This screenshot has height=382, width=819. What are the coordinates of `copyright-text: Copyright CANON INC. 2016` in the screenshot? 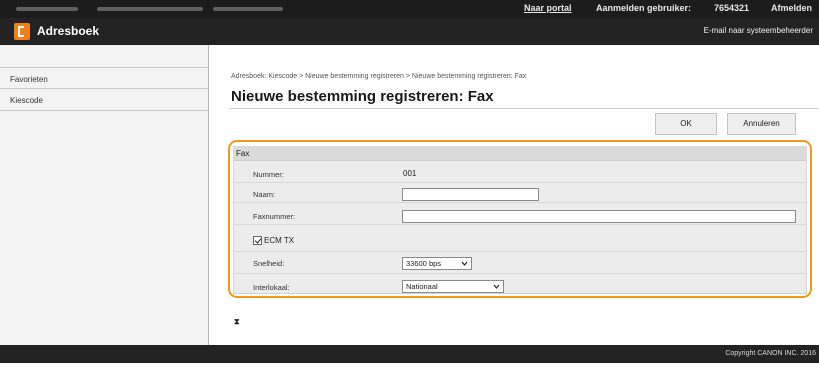 It's located at (770, 353).